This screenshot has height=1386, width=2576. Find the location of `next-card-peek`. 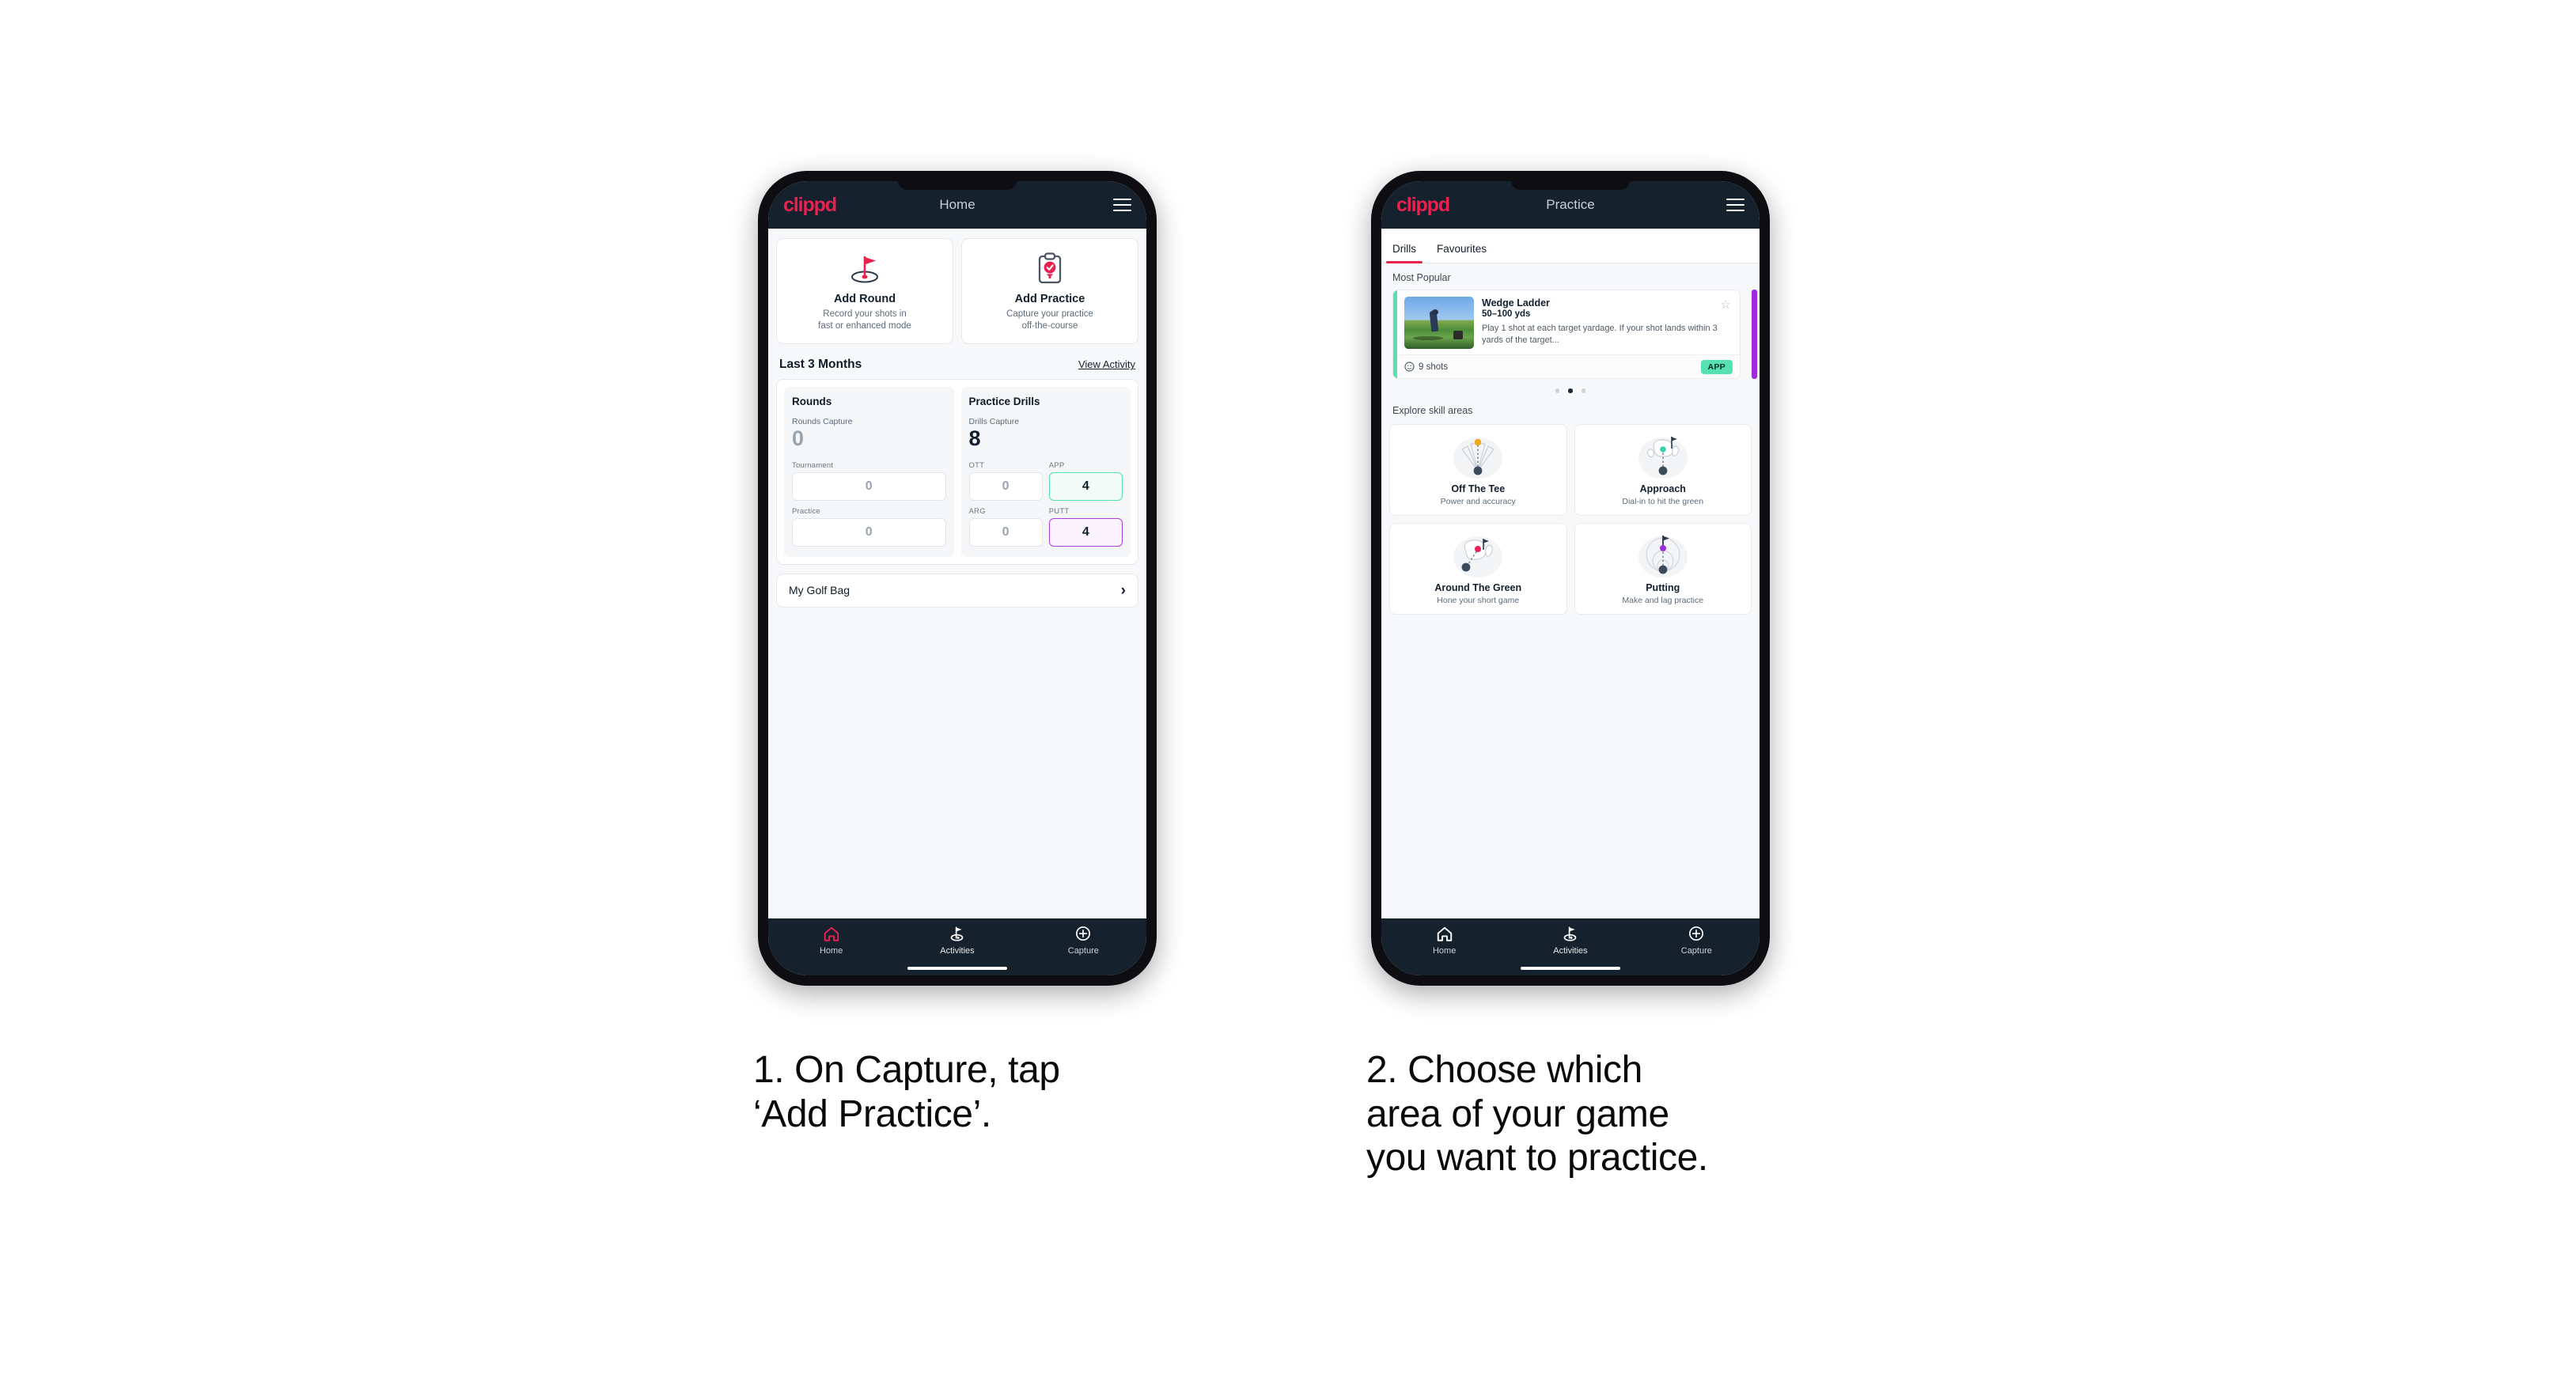

next-card-peek is located at coordinates (1754, 334).